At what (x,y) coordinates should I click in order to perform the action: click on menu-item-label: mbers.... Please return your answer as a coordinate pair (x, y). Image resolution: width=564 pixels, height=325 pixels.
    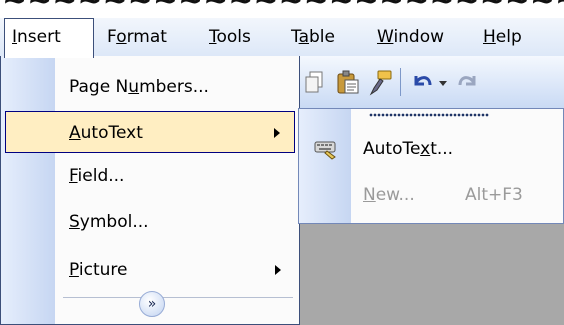
    Looking at the image, I should click on (174, 87).